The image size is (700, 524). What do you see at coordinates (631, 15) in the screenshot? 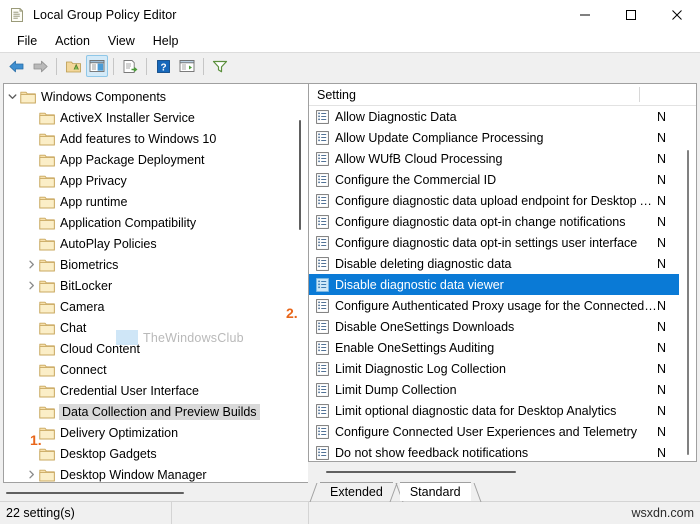
I see `maximize-button` at bounding box center [631, 15].